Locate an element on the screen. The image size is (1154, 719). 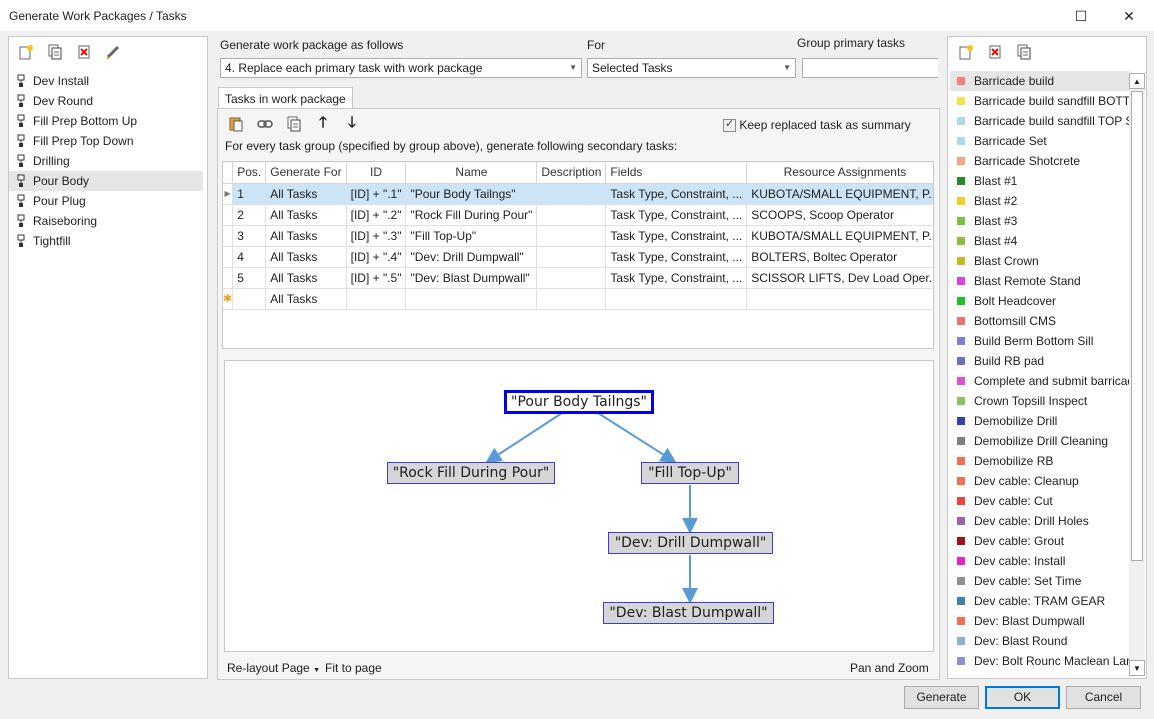
task-template-item: Demobilize Drill Cleaning is located at coordinates (1039, 441).